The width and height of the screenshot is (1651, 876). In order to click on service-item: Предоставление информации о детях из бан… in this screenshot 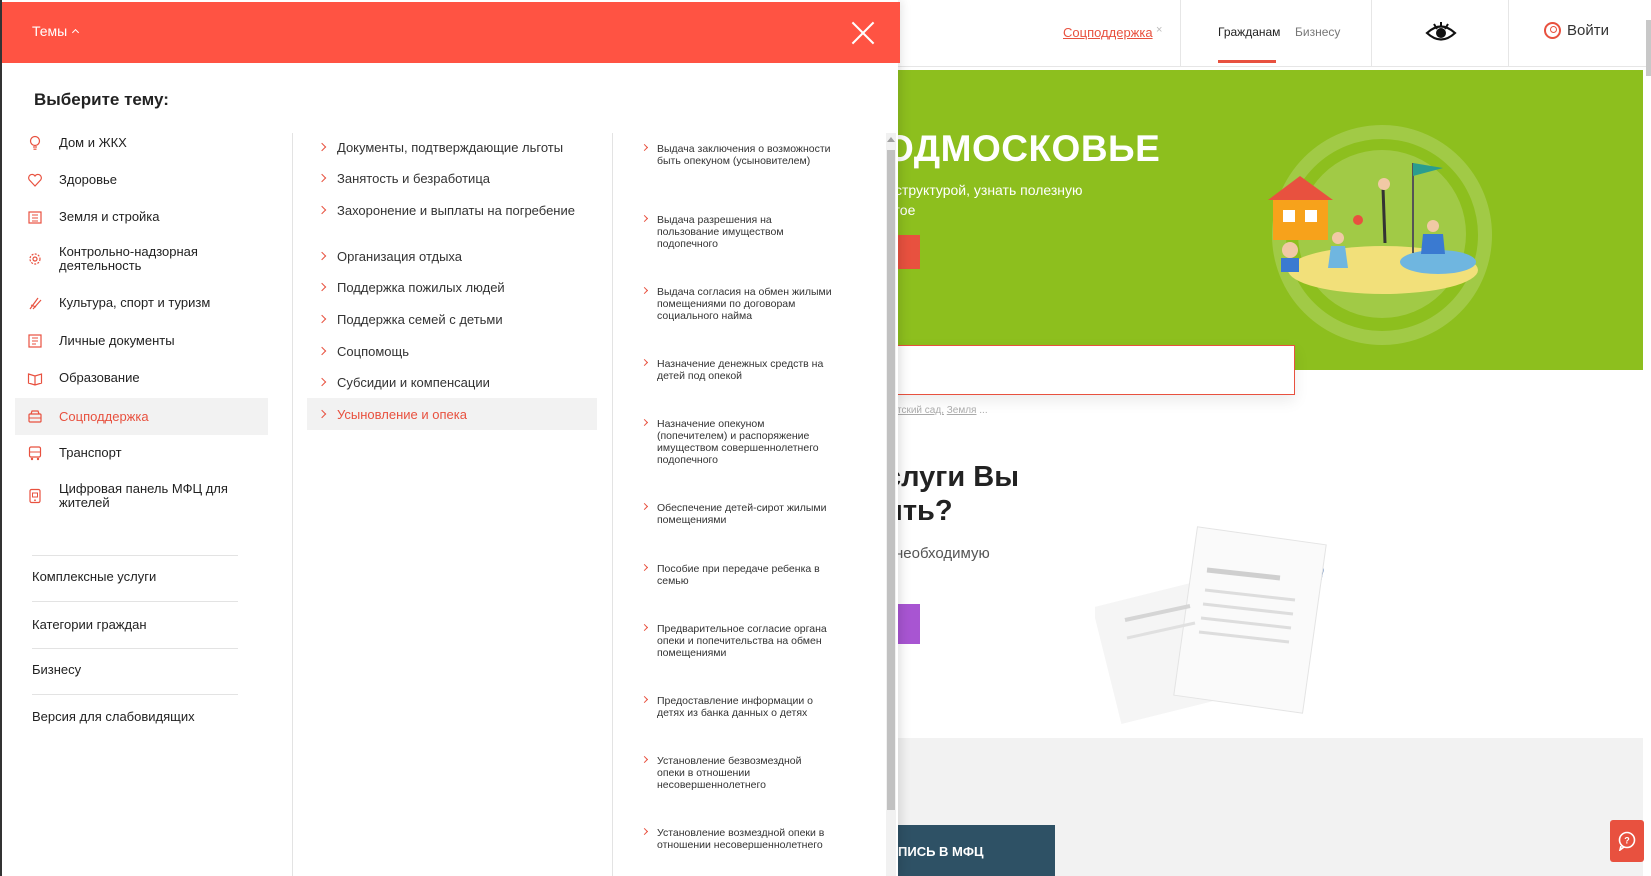, I will do `click(736, 707)`.